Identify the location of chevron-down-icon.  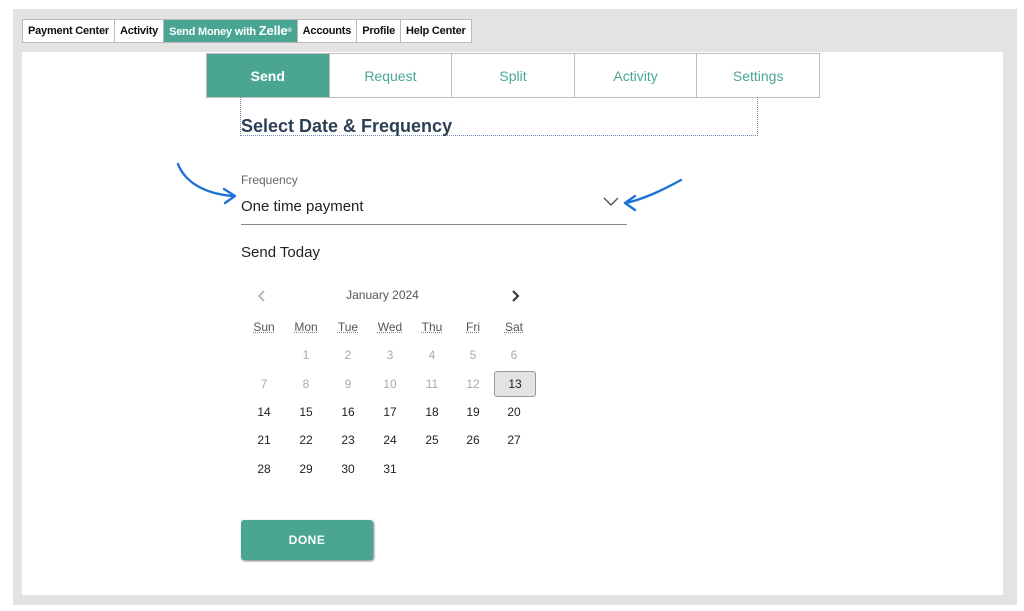
(611, 202).